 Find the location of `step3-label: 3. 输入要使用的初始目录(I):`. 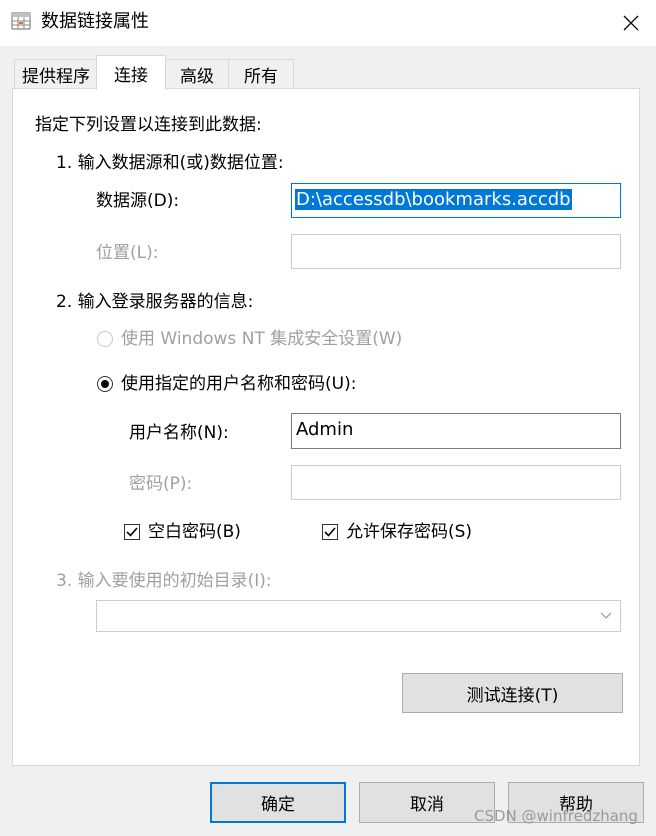

step3-label: 3. 输入要使用的初始目录(I): is located at coordinates (164, 581).